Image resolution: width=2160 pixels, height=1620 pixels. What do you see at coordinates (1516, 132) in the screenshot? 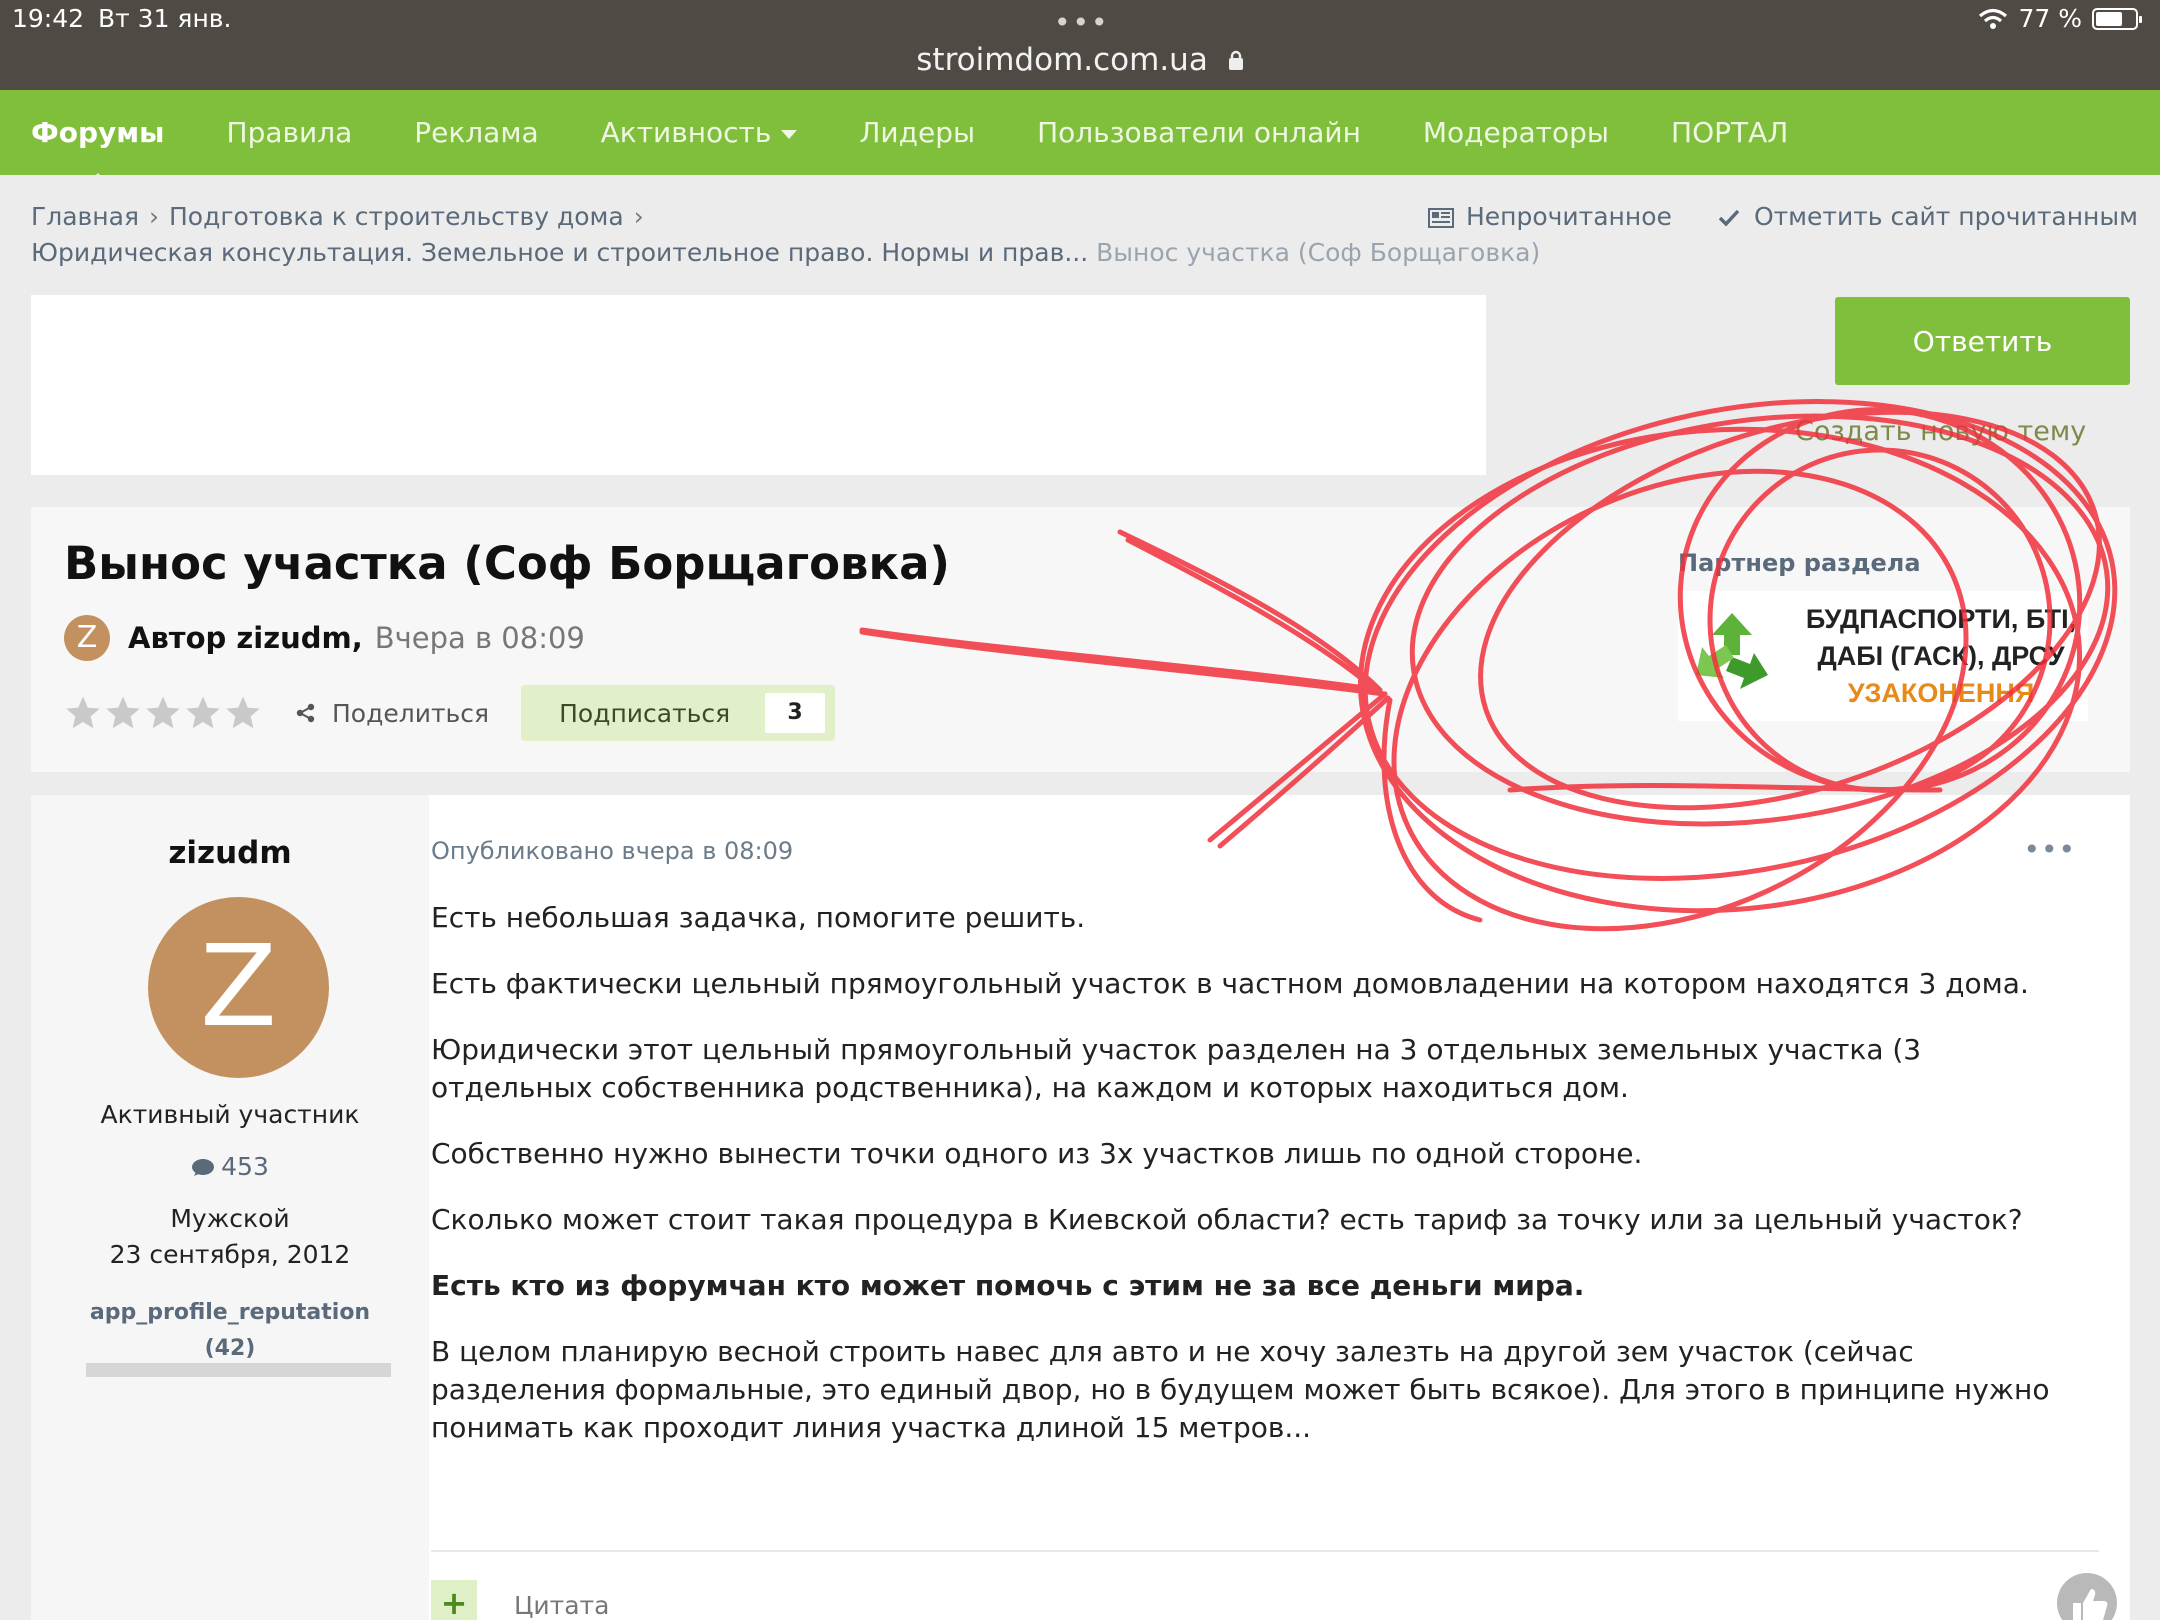
I see `nav-moderators: Модераторы` at bounding box center [1516, 132].